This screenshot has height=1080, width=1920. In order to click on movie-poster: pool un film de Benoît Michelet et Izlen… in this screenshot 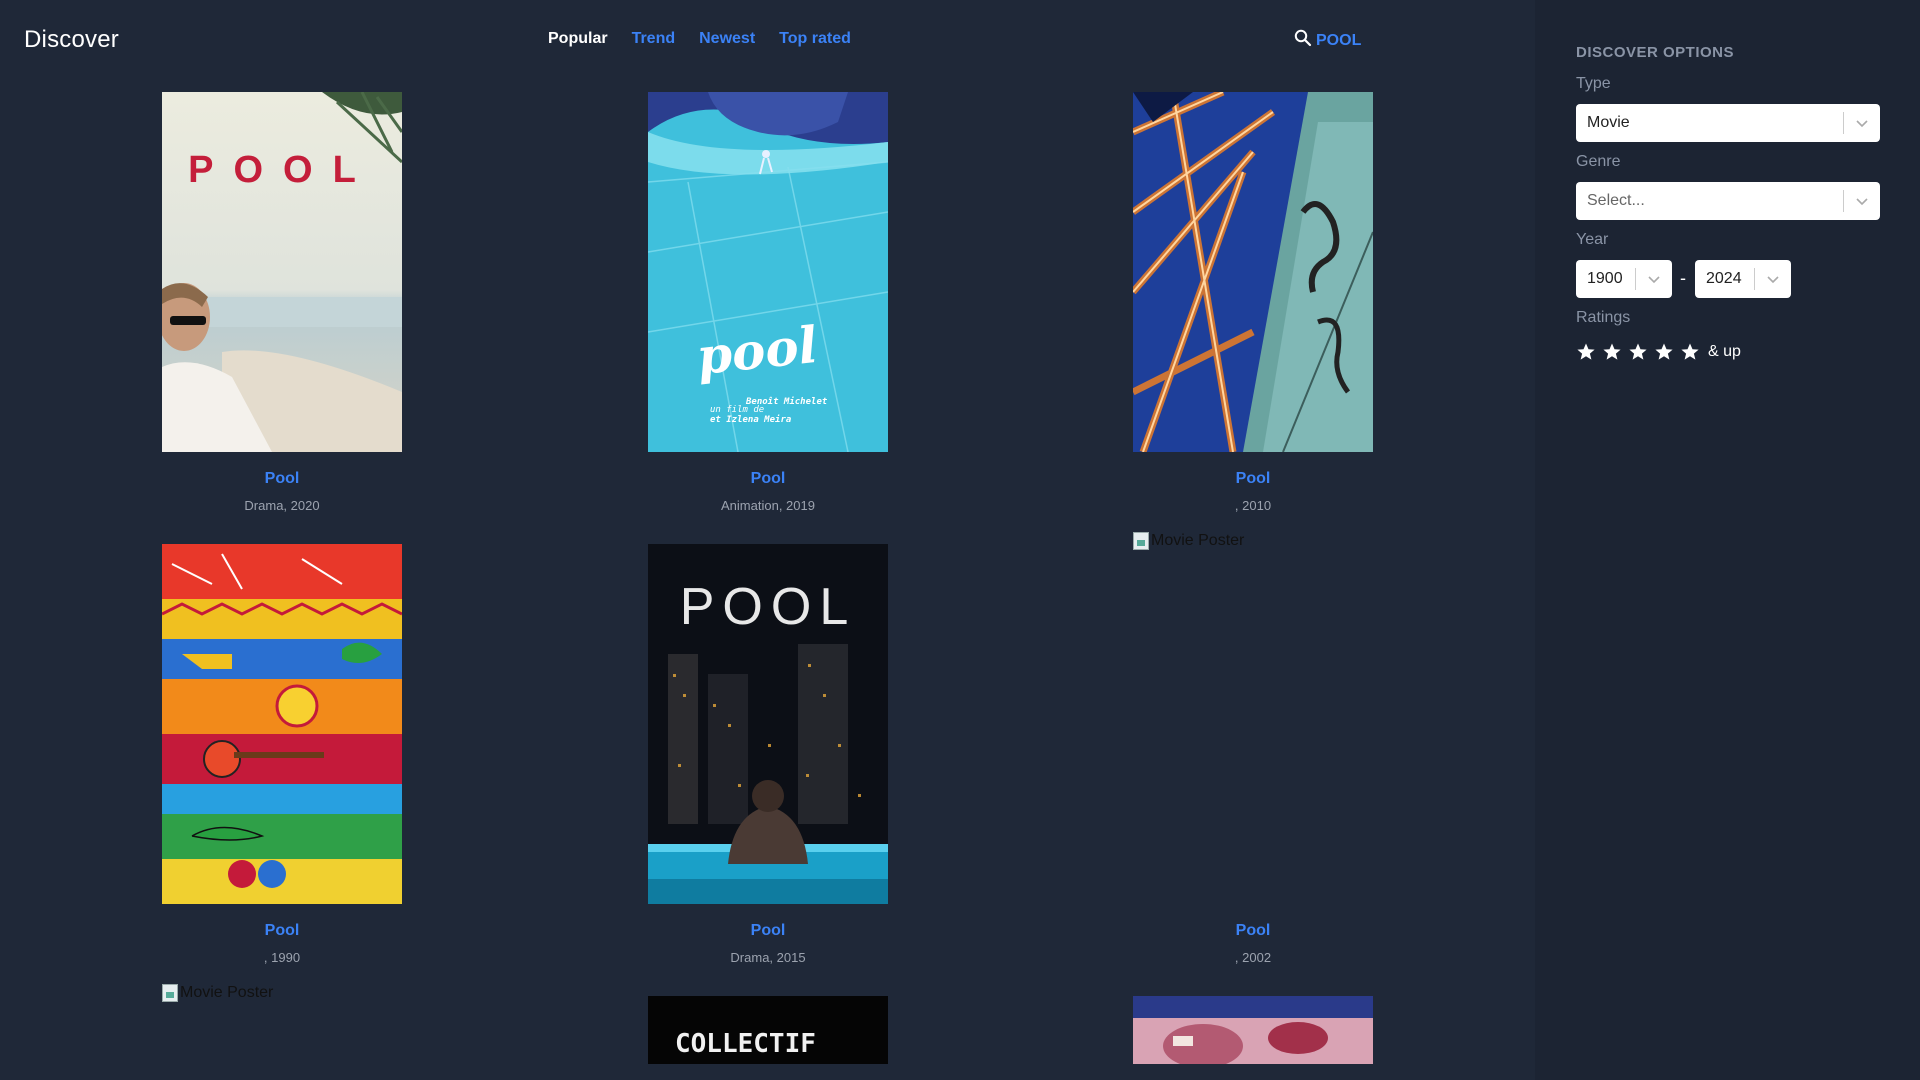, I will do `click(768, 272)`.